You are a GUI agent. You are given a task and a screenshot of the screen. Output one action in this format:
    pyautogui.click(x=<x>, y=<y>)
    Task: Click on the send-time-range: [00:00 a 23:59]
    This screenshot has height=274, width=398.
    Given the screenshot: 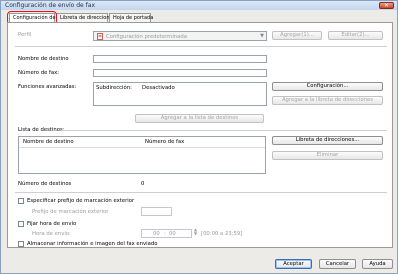 What is the action you would take?
    pyautogui.click(x=222, y=234)
    